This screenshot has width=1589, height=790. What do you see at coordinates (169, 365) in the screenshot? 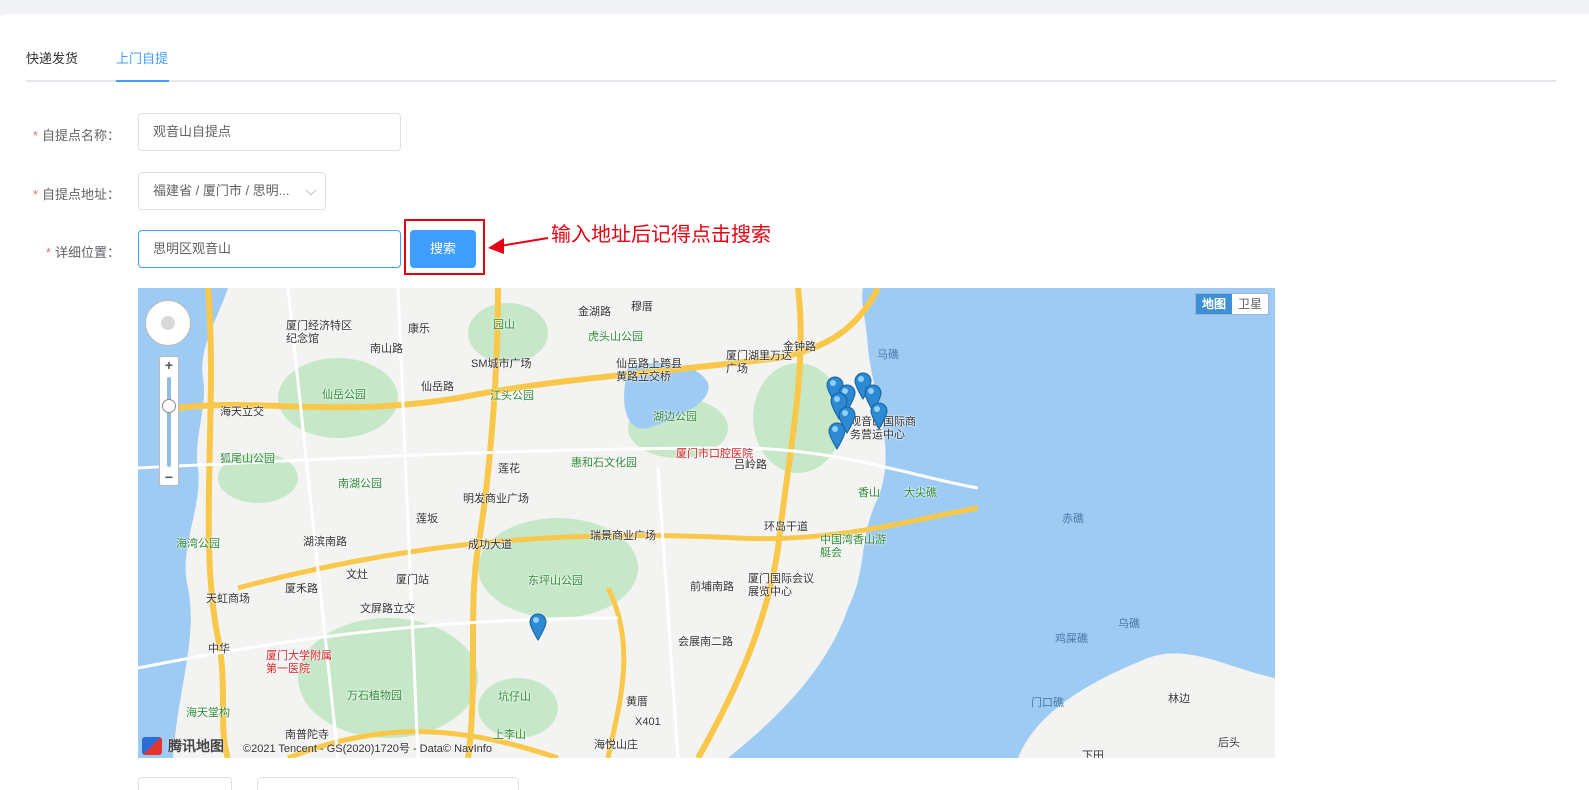
I see `zoom-in-icon: +` at bounding box center [169, 365].